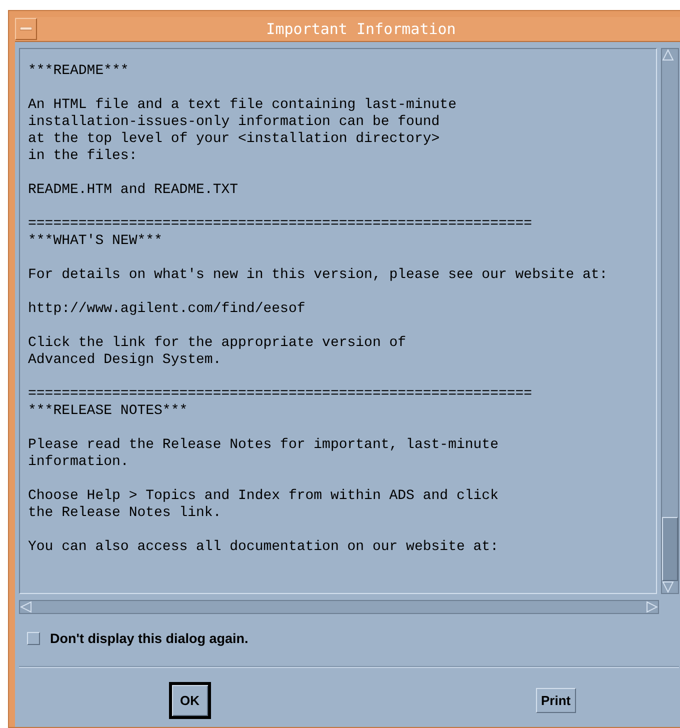  I want to click on scroll-right-arrow-icon, so click(652, 607).